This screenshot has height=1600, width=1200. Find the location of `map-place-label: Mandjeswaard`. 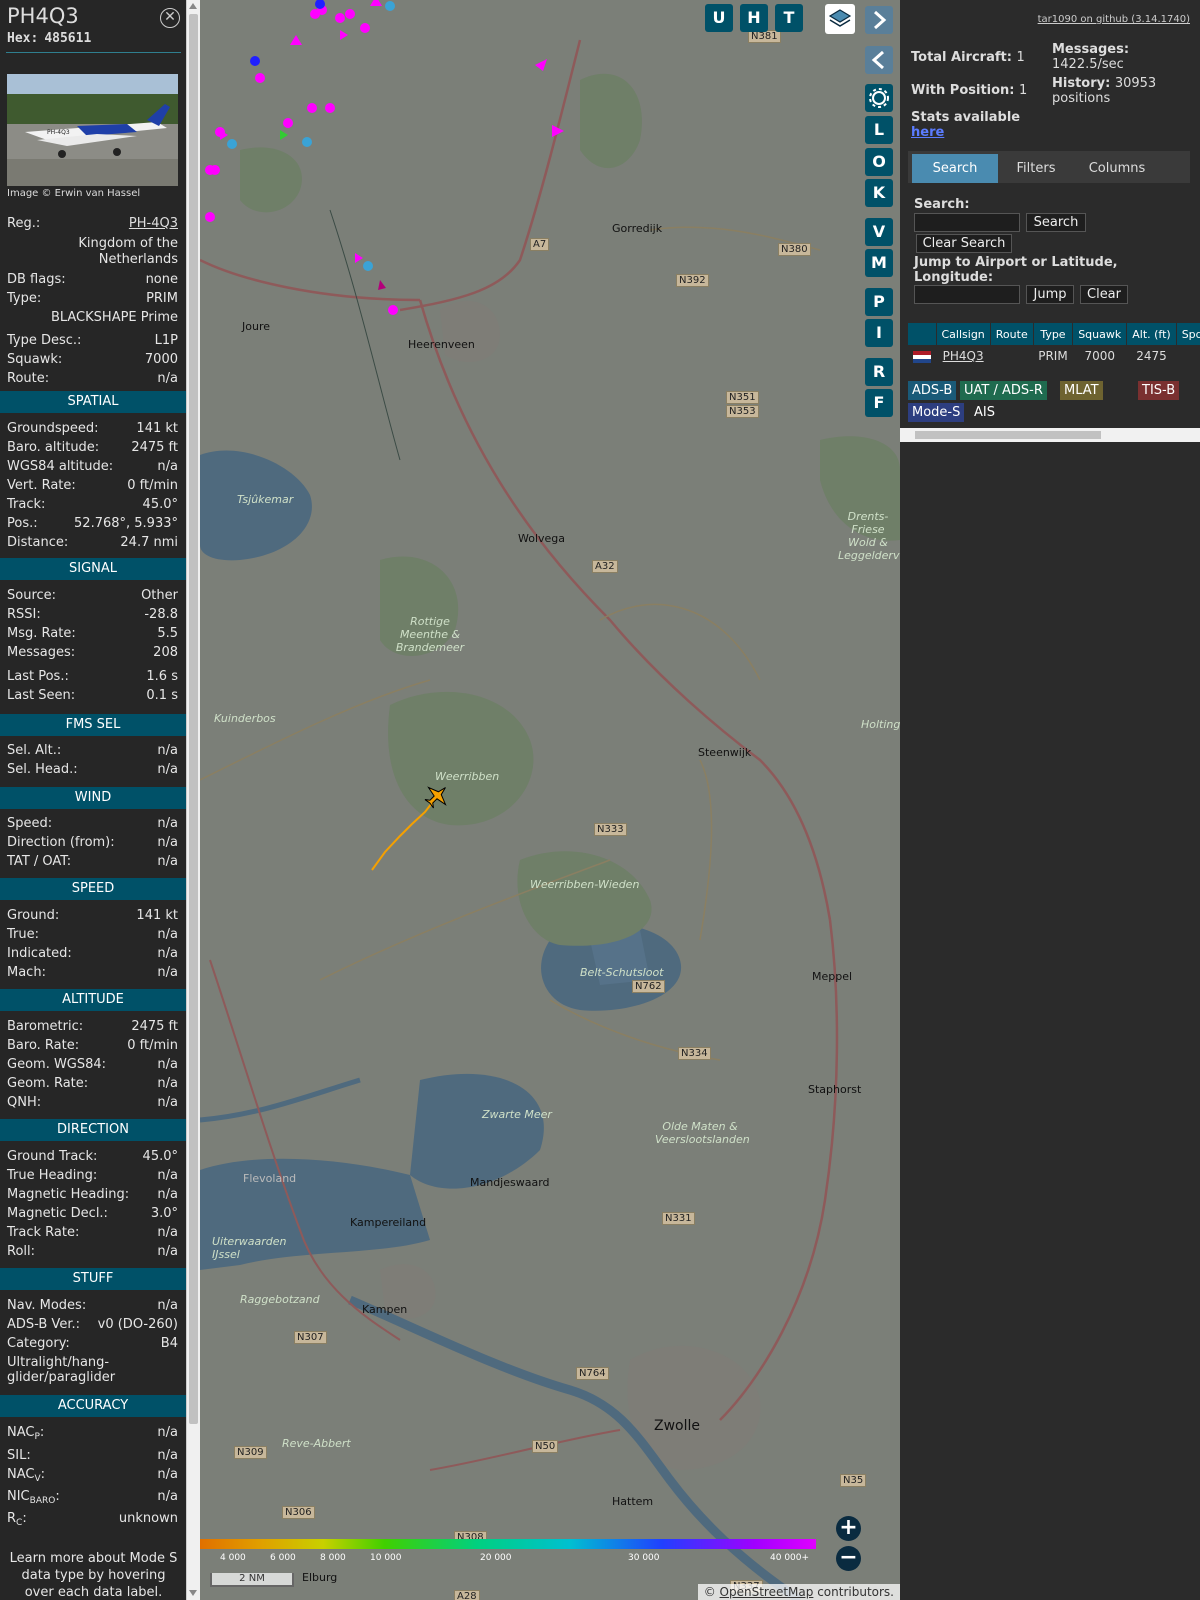

map-place-label: Mandjeswaard is located at coordinates (510, 1182).